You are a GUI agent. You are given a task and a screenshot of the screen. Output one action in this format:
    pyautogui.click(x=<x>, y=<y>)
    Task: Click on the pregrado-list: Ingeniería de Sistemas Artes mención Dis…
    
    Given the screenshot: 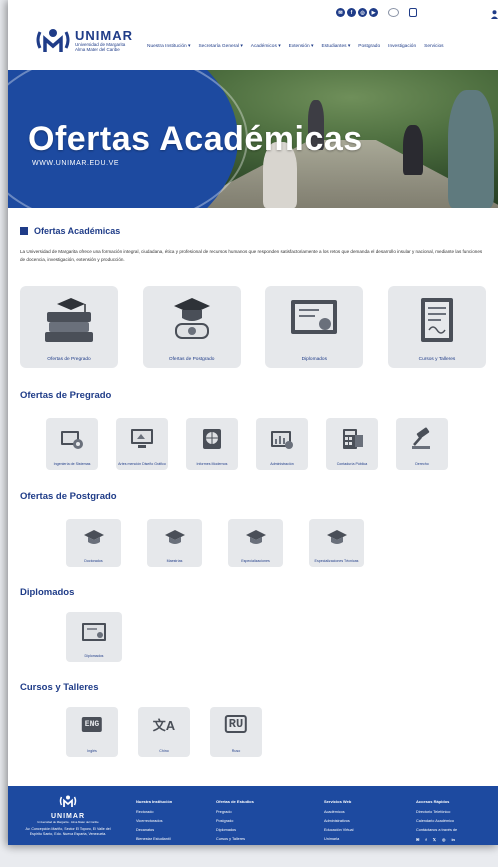 What is the action you would take?
    pyautogui.click(x=253, y=444)
    